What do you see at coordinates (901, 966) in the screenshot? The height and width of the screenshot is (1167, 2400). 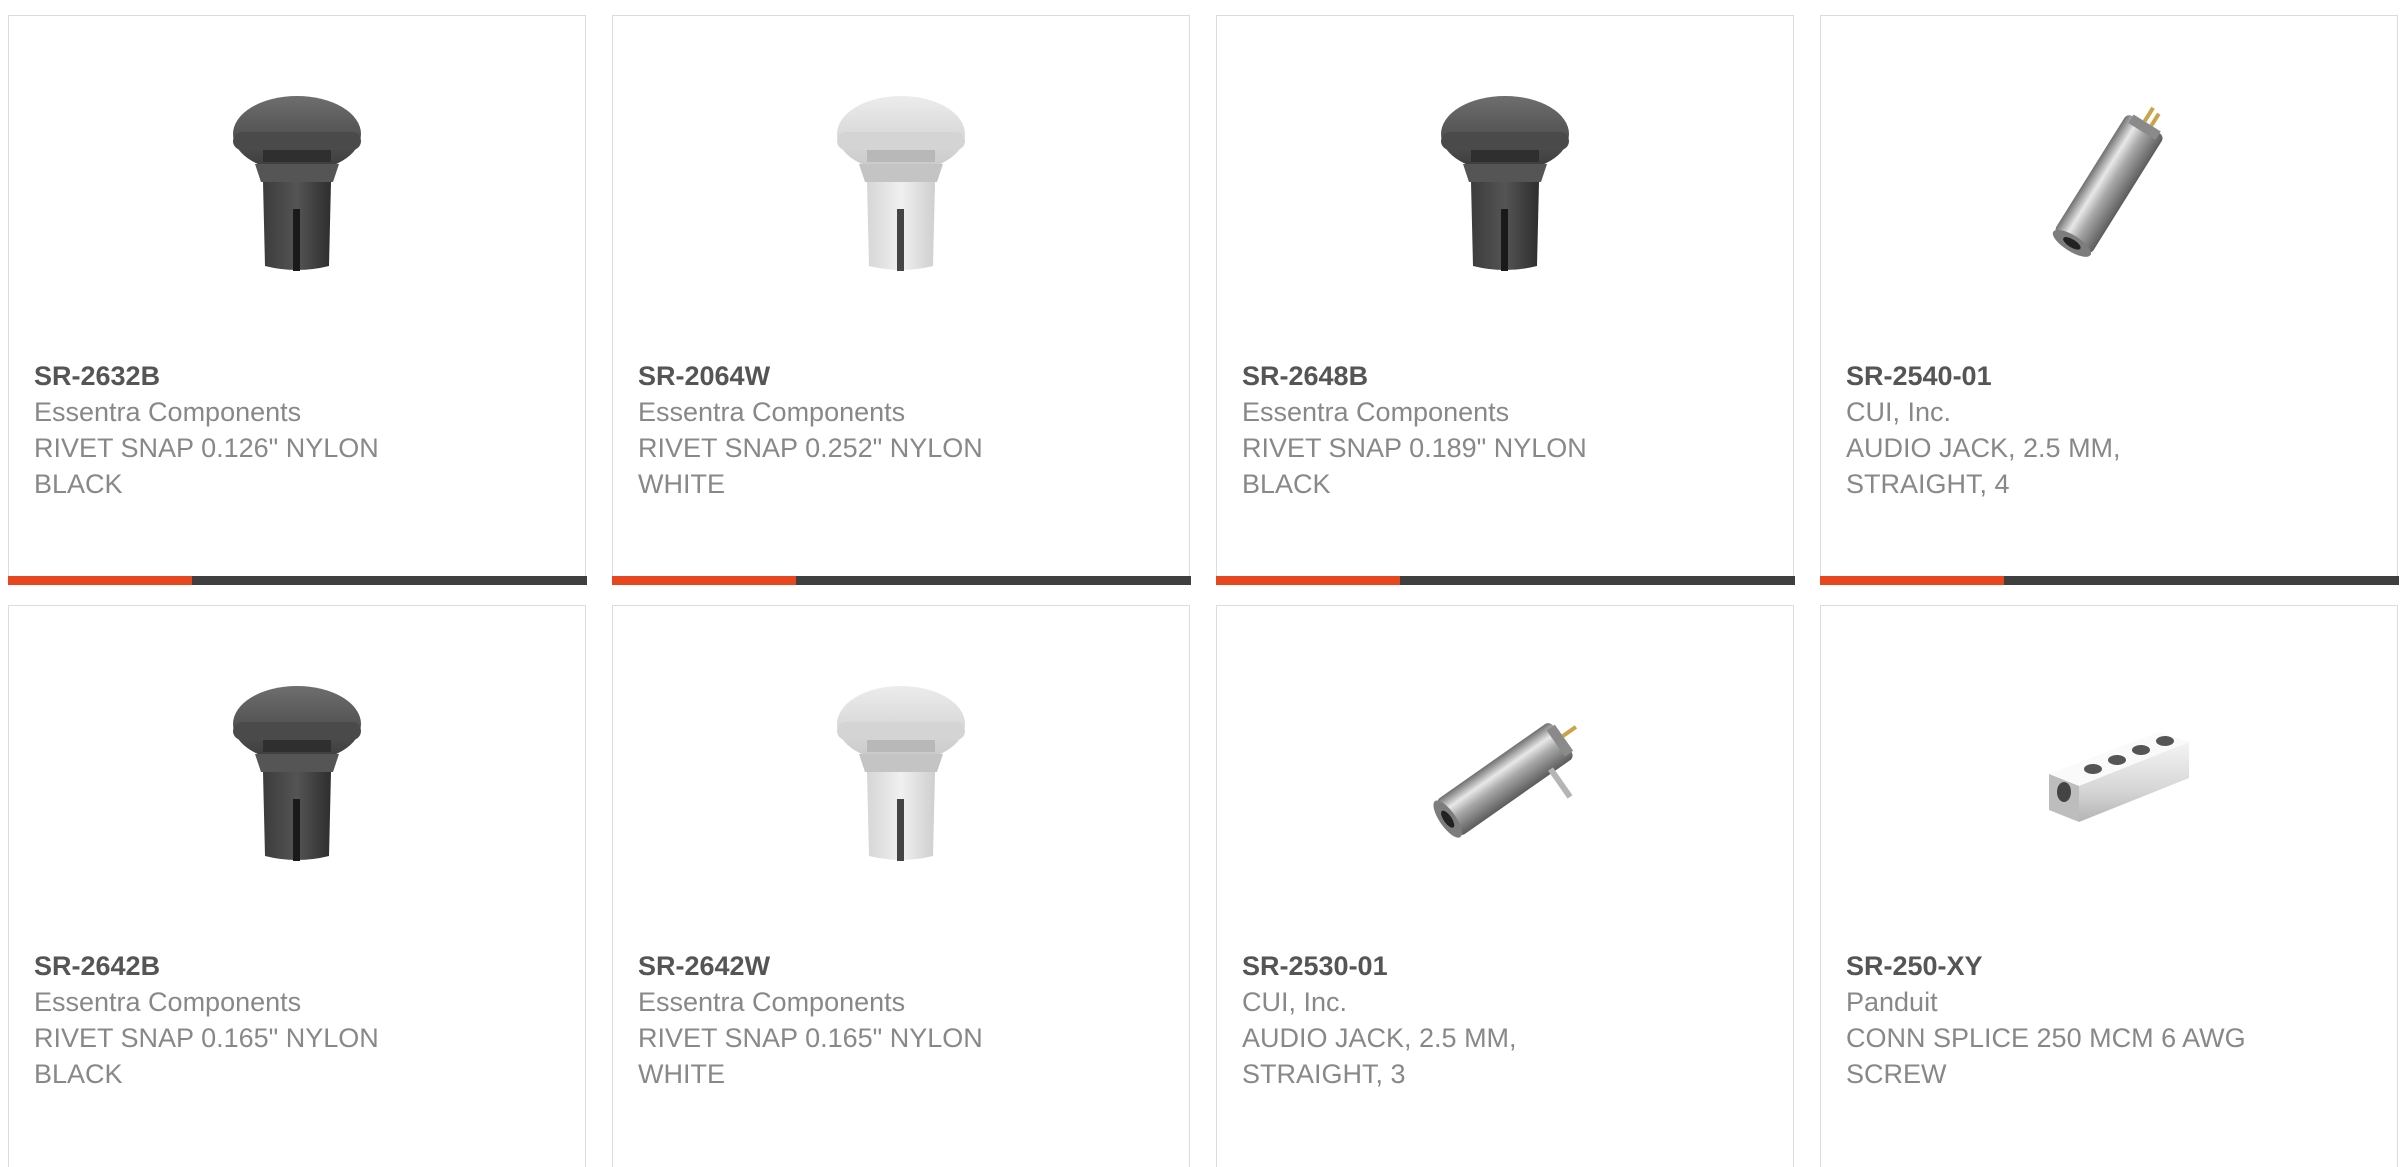 I see `part-number-link: SR-2642W` at bounding box center [901, 966].